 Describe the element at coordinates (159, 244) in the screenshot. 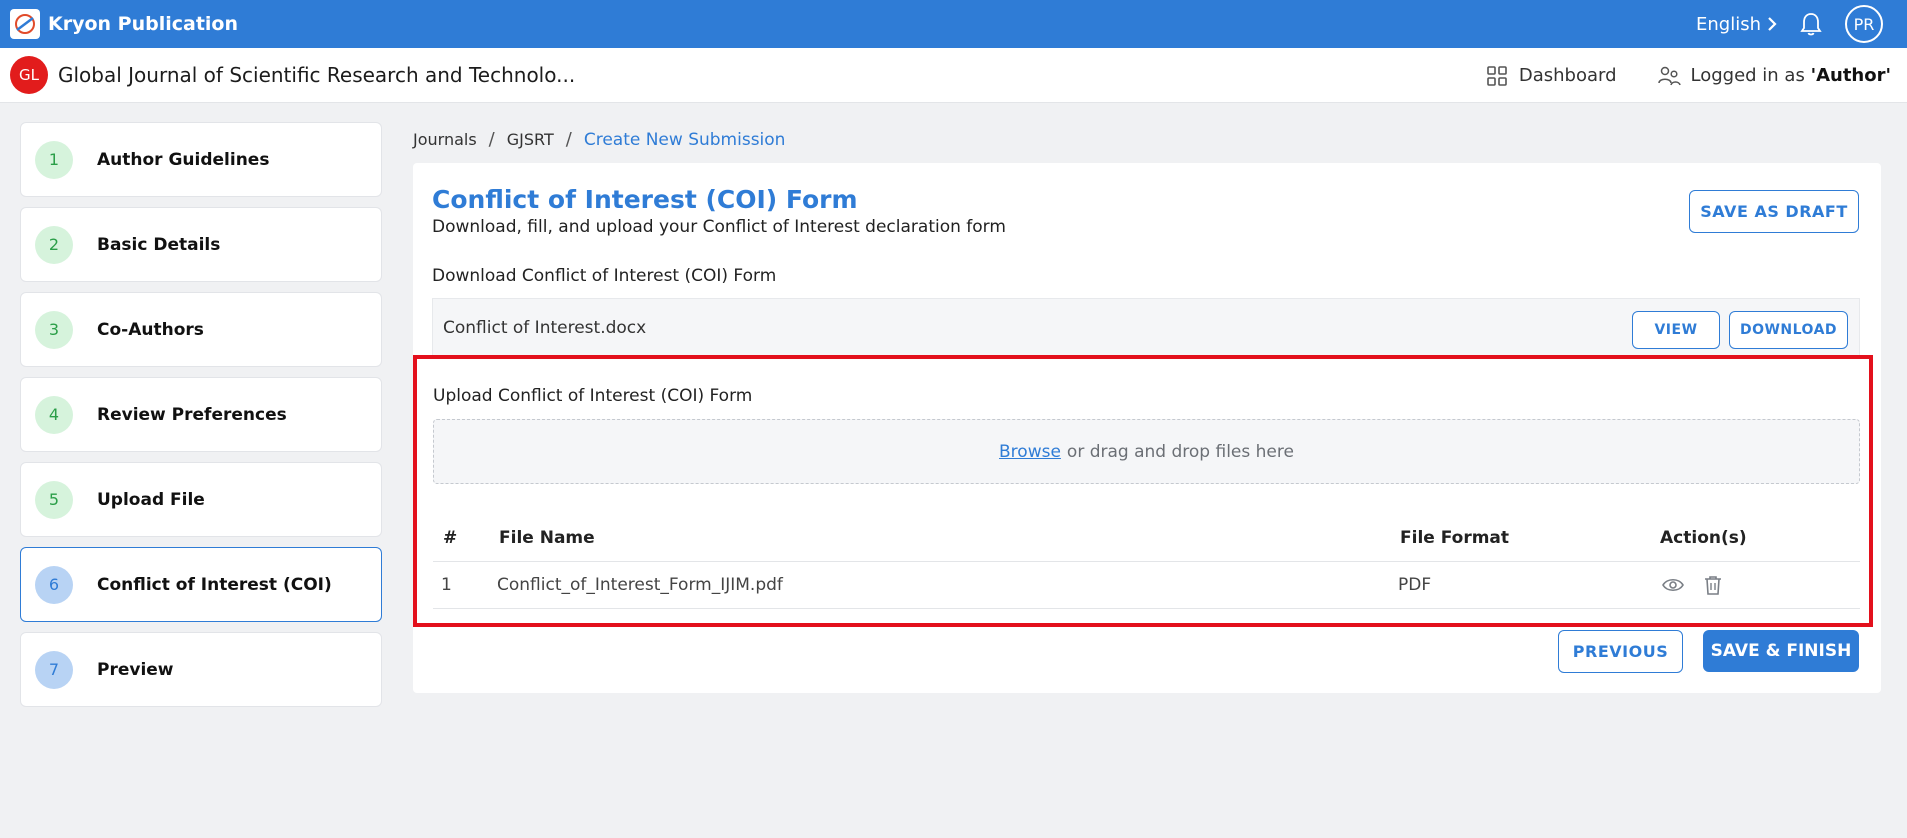

I see `step-label: Basic Details` at that location.